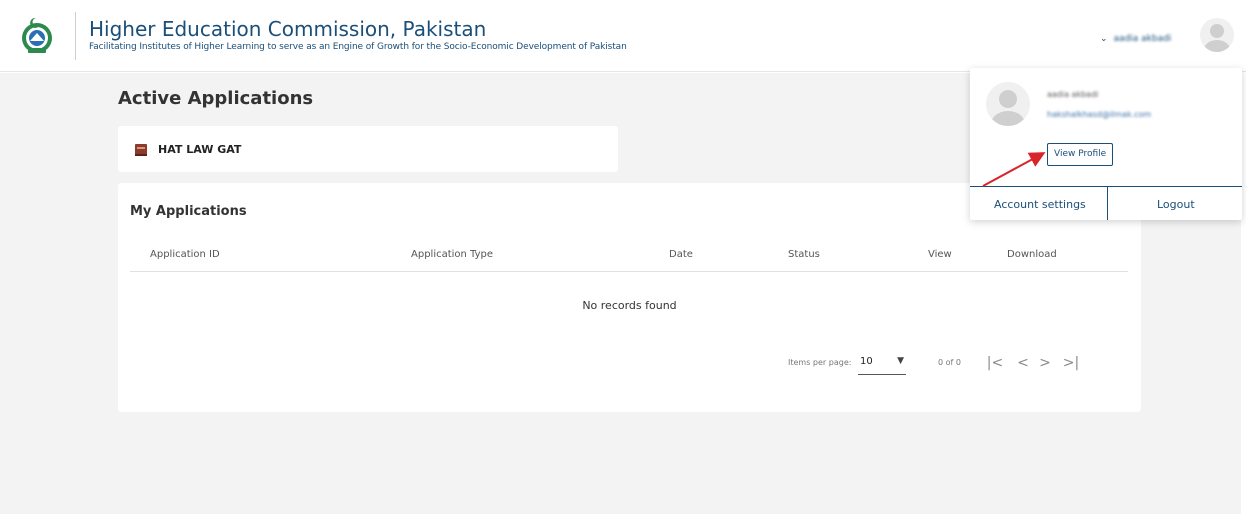 The height and width of the screenshot is (514, 1246). What do you see at coordinates (629, 305) in the screenshot?
I see `empty-state-text: No records found` at bounding box center [629, 305].